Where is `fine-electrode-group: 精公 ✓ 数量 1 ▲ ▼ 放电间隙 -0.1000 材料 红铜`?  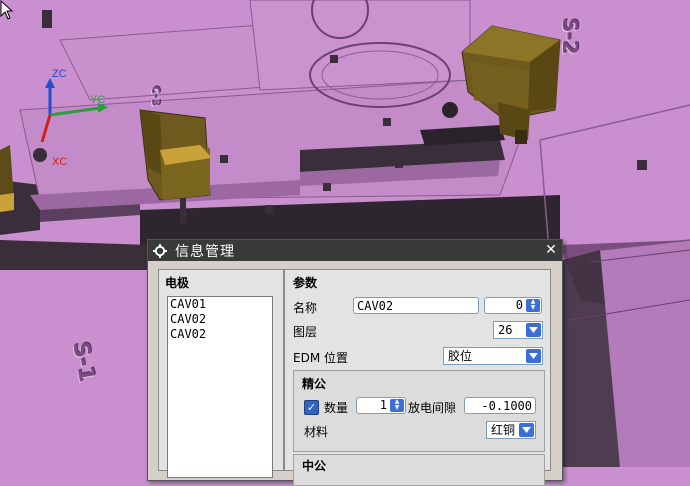 fine-electrode-group: 精公 ✓ 数量 1 ▲ ▼ 放电间隙 -0.1000 材料 红铜 is located at coordinates (419, 411).